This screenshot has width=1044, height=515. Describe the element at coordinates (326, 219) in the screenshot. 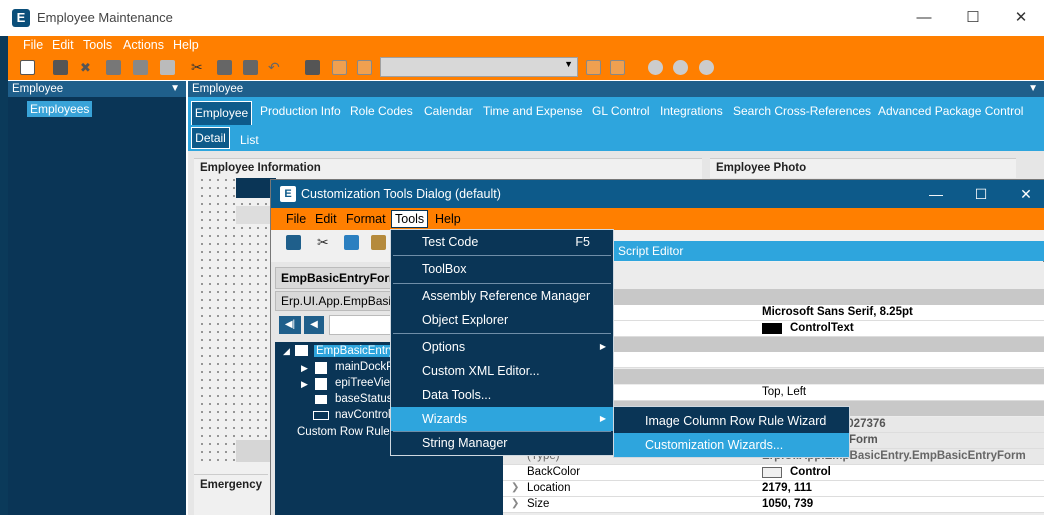

I see `dlg-menu-edit: Edit` at that location.